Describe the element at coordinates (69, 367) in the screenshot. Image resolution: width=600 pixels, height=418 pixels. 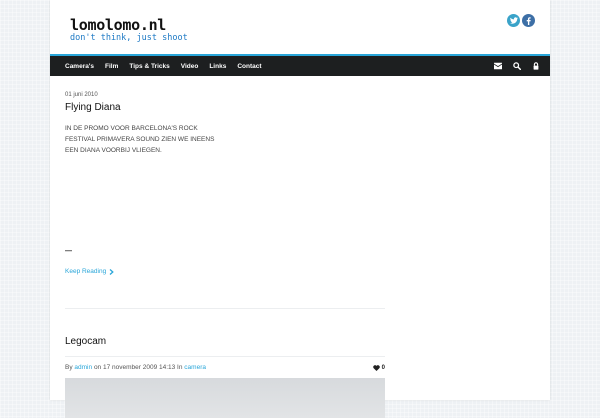
I see `meta-prefix: By` at that location.